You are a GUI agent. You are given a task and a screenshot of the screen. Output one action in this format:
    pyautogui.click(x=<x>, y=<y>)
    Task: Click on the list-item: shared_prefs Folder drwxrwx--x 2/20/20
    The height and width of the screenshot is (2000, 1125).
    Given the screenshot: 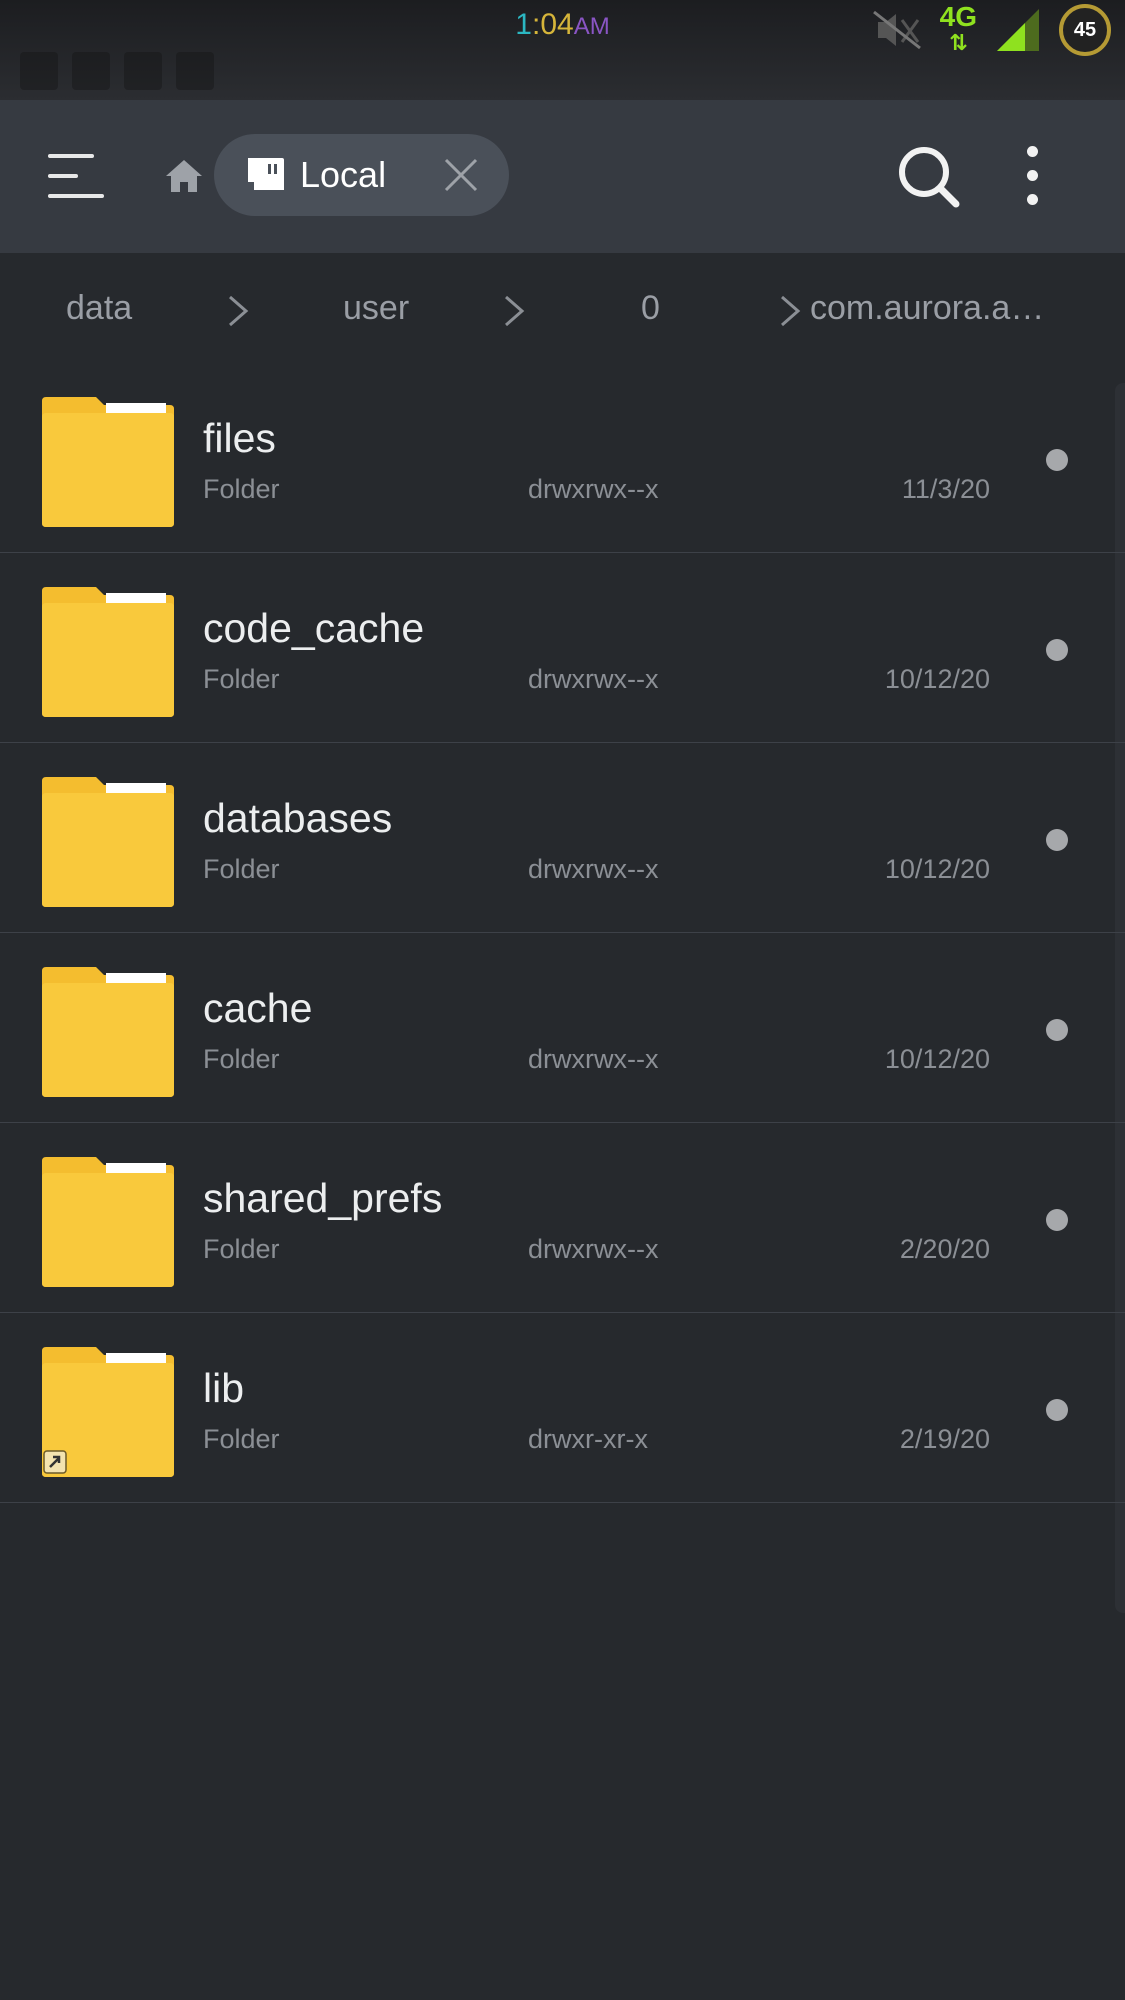 What is the action you would take?
    pyautogui.click(x=562, y=1218)
    